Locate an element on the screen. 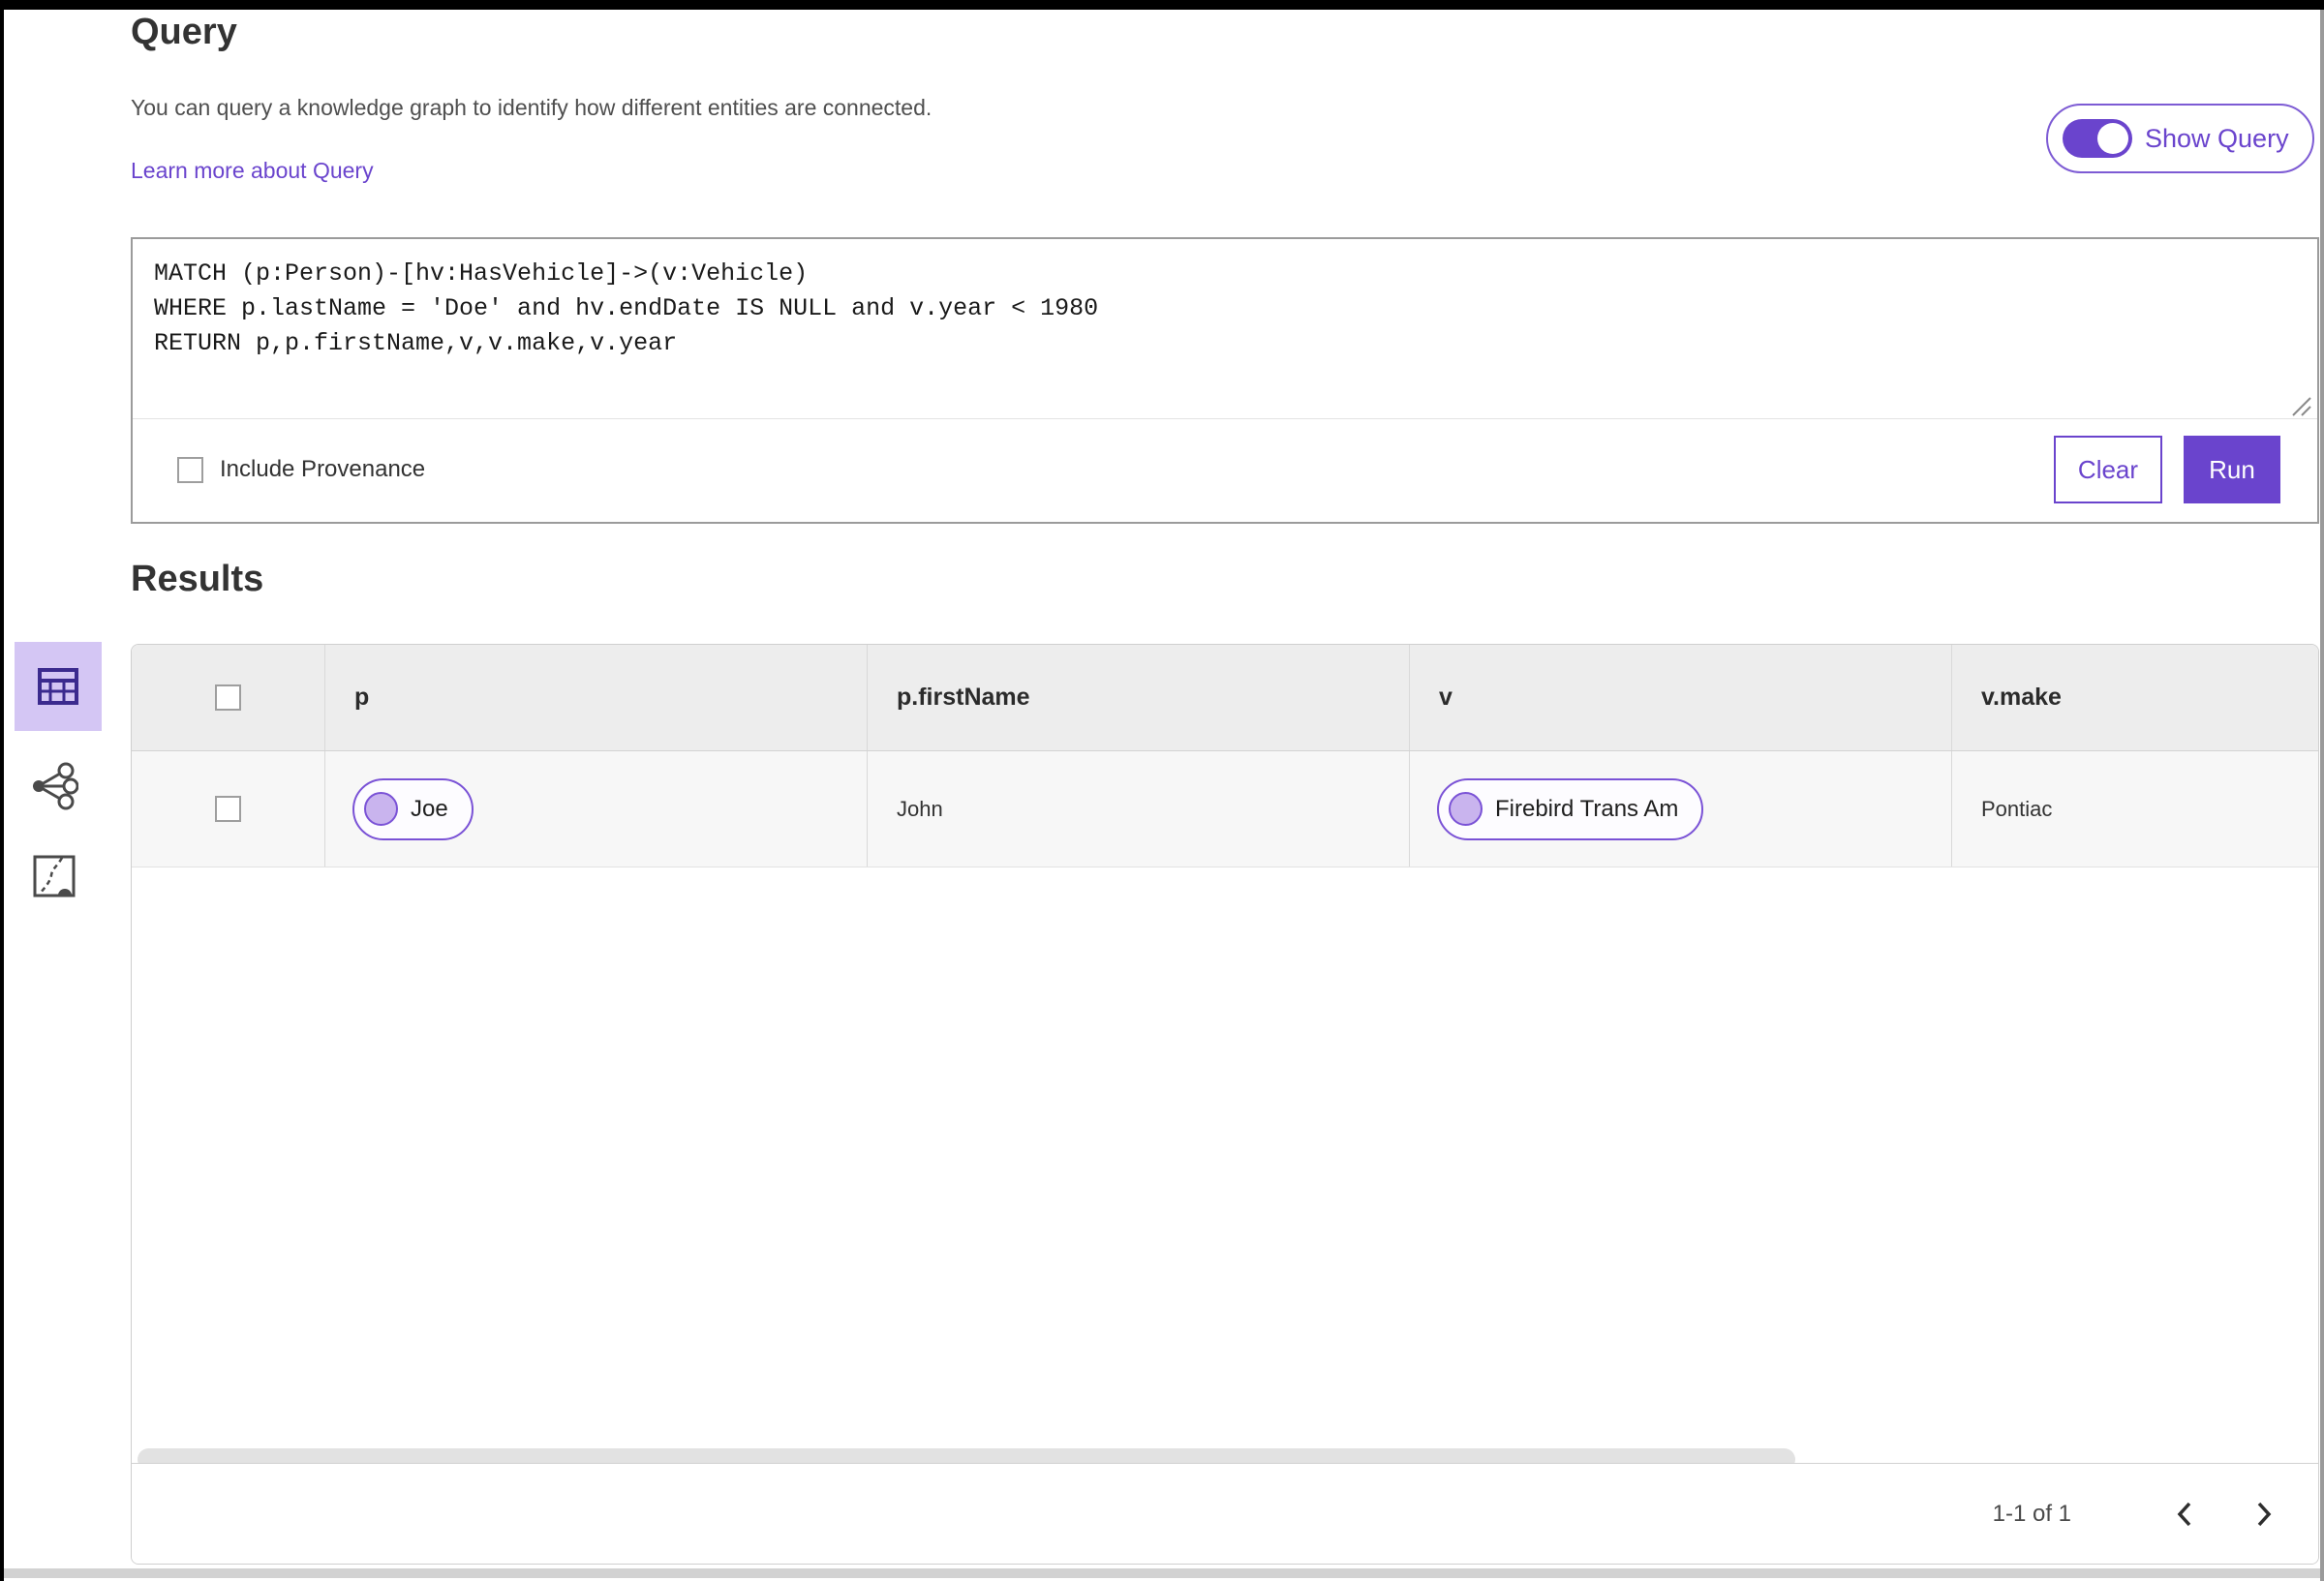 The width and height of the screenshot is (2324, 1581). clear-button: Clear is located at coordinates (2108, 470).